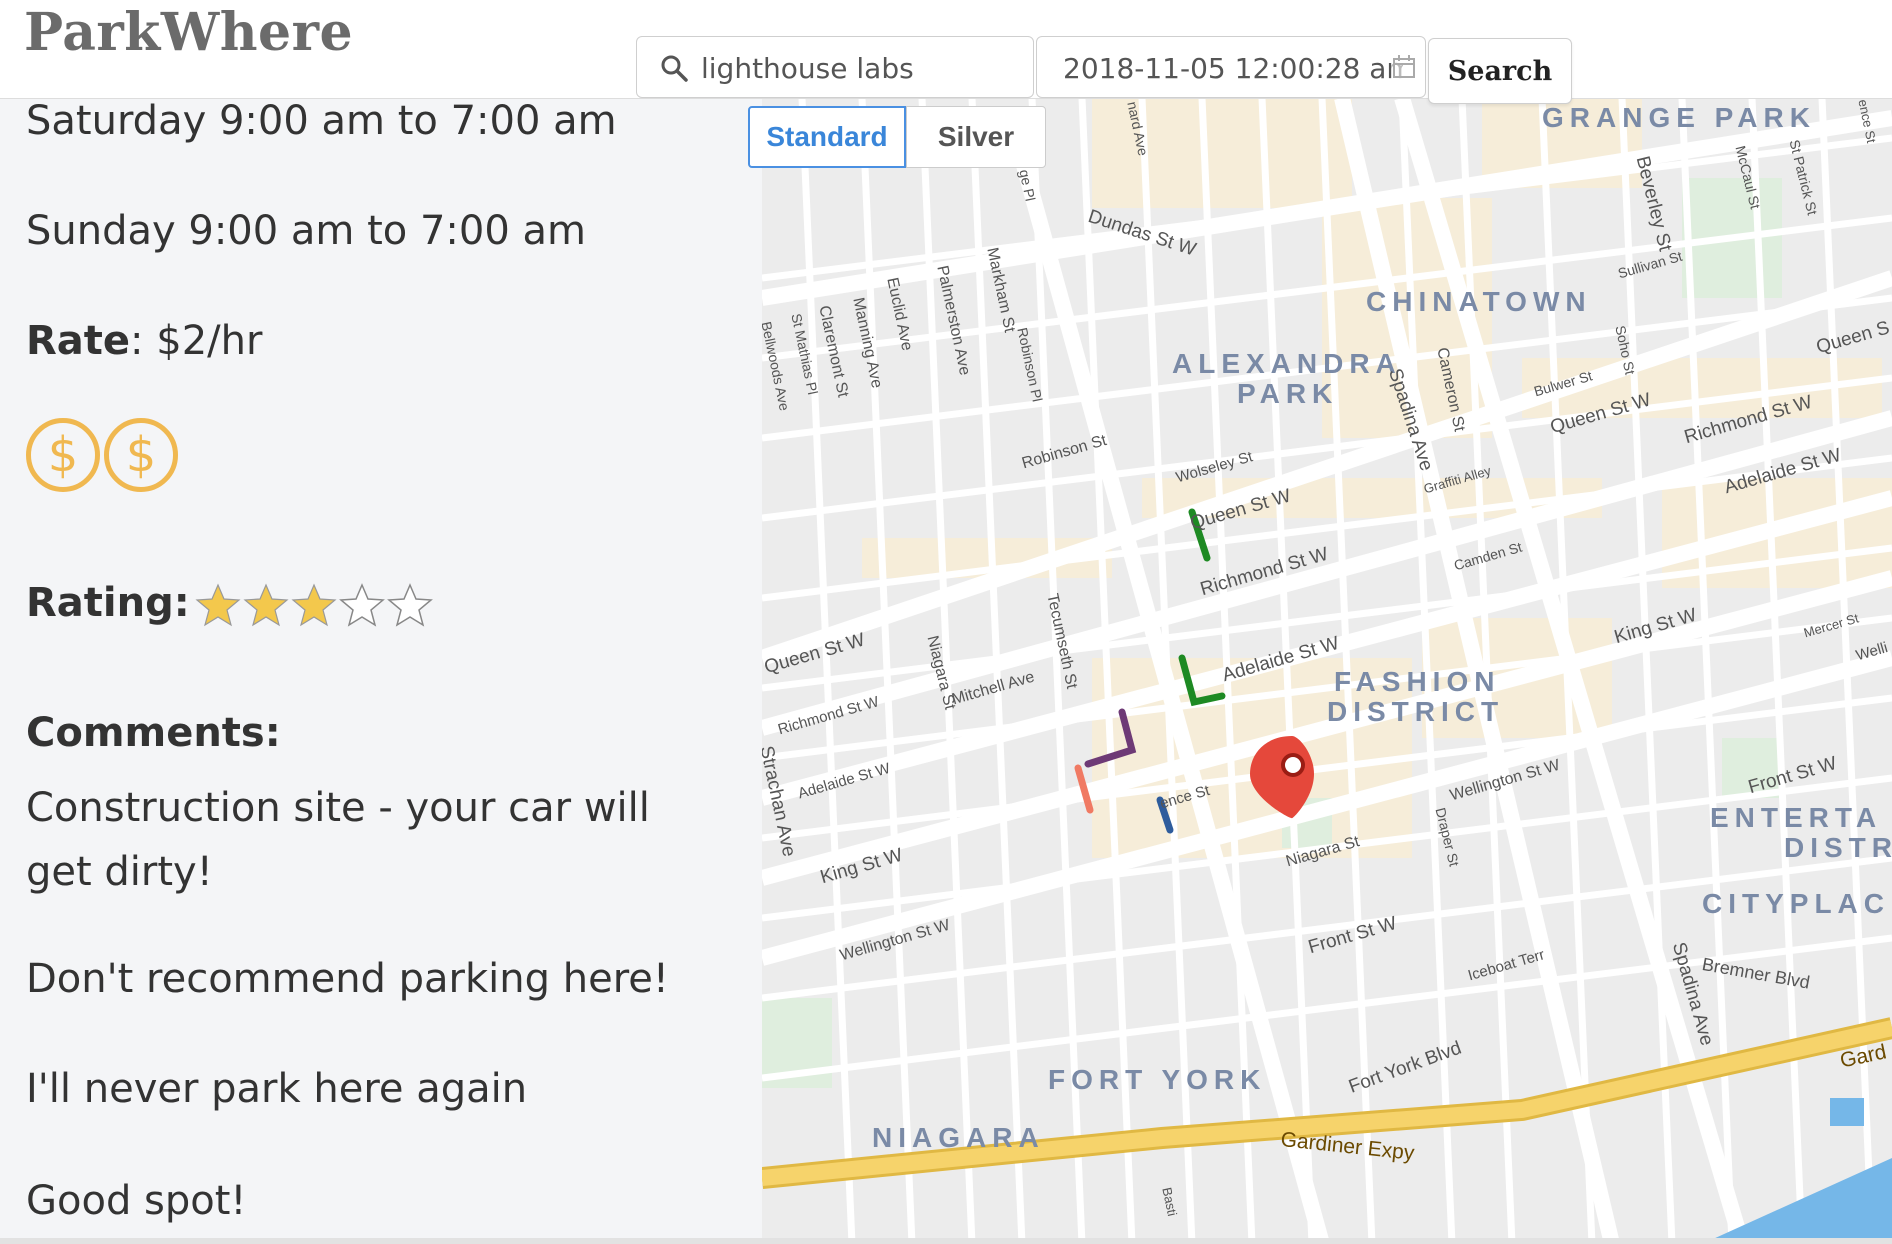 The image size is (1892, 1244). I want to click on datetime-picker, so click(1231, 67).